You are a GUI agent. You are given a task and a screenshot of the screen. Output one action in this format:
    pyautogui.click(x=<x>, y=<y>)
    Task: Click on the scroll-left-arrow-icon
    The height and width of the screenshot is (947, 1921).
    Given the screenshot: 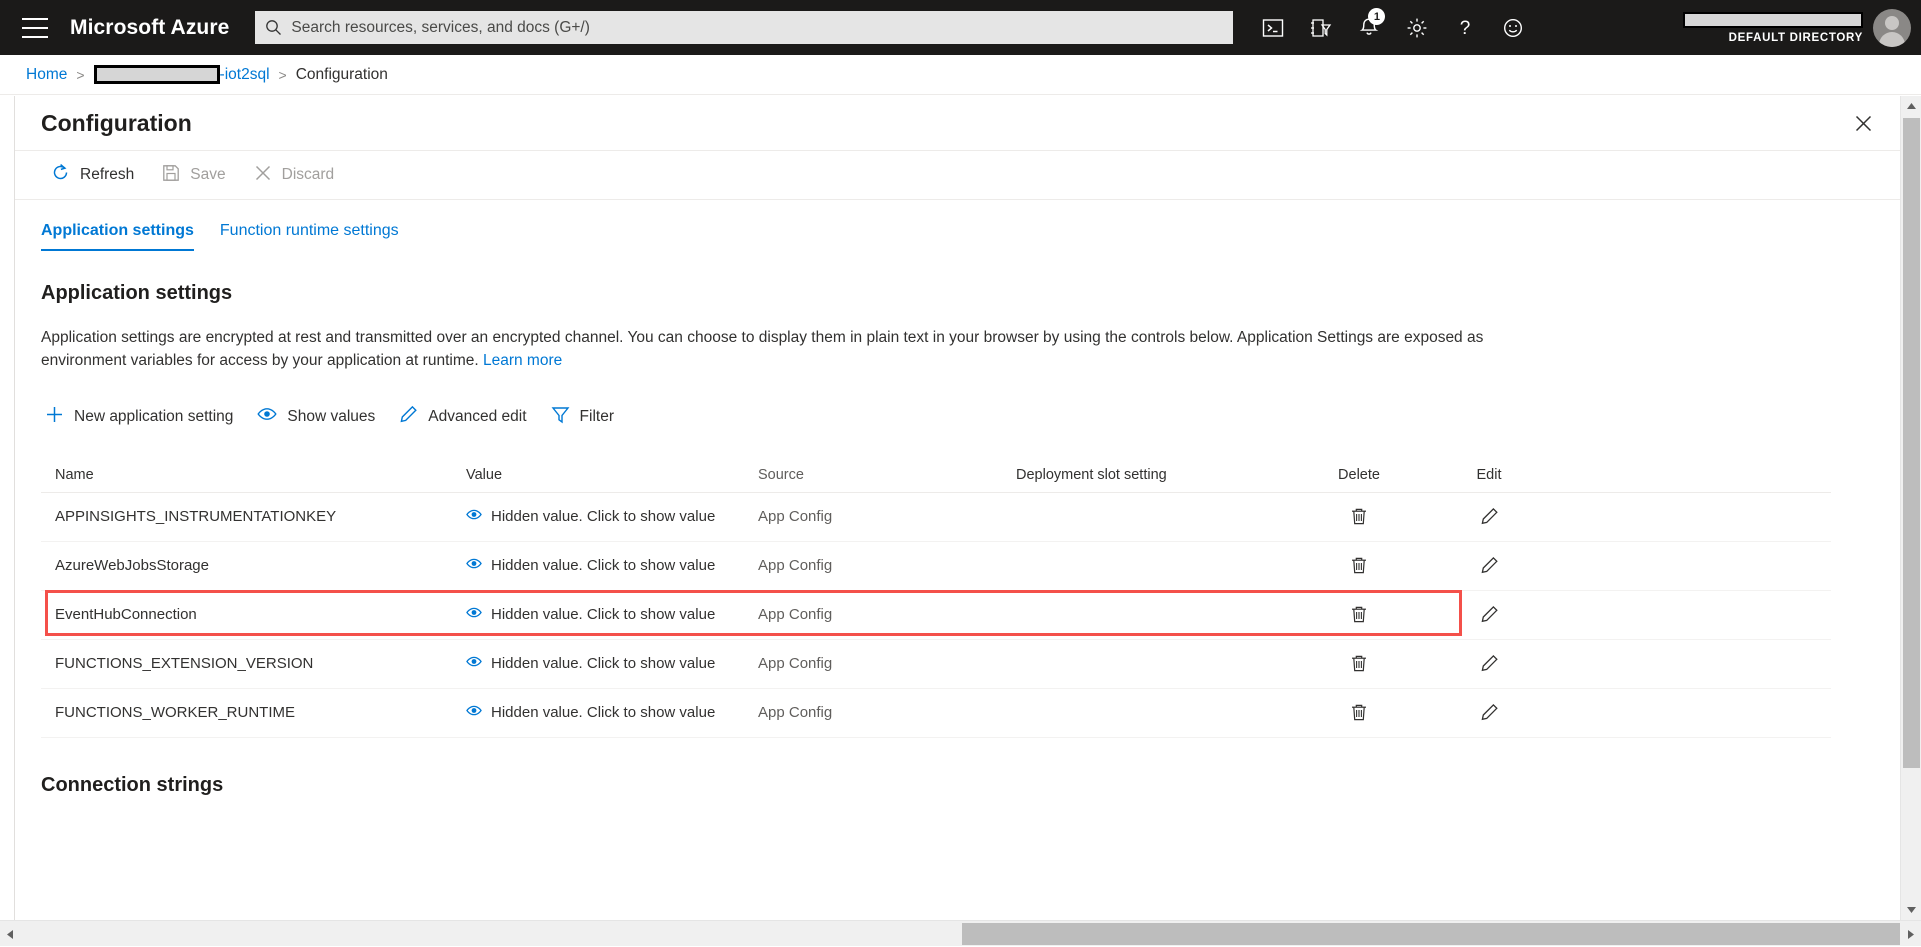 What is the action you would take?
    pyautogui.click(x=10, y=934)
    